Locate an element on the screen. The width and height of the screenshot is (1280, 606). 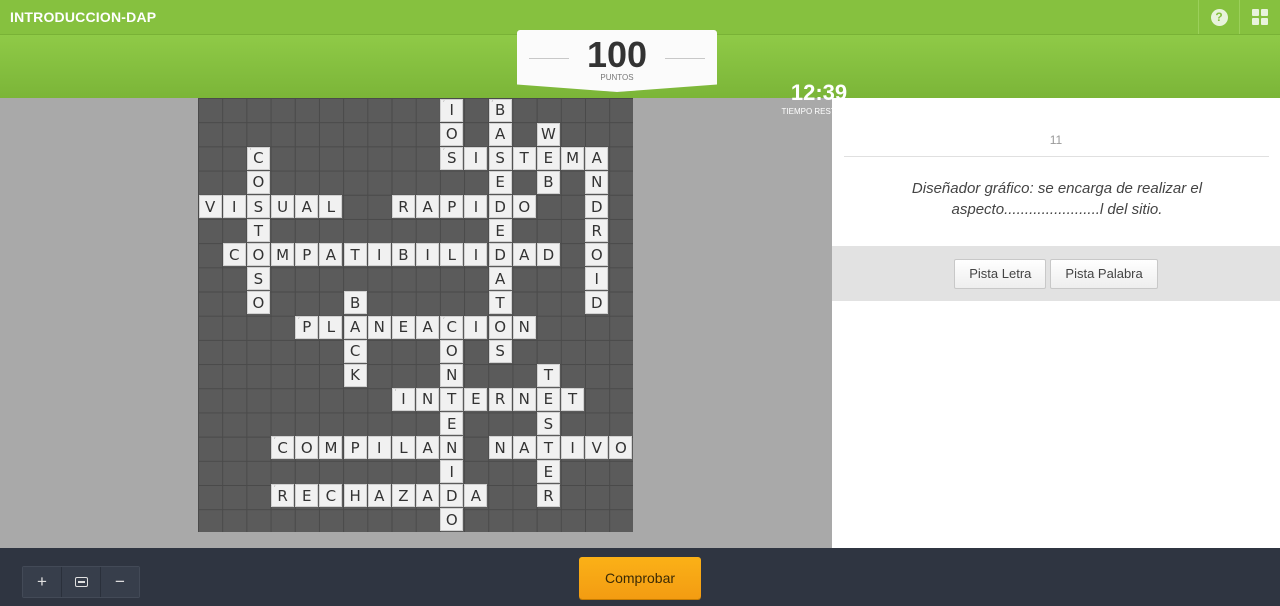
crossword-cell: U is located at coordinates (283, 207).